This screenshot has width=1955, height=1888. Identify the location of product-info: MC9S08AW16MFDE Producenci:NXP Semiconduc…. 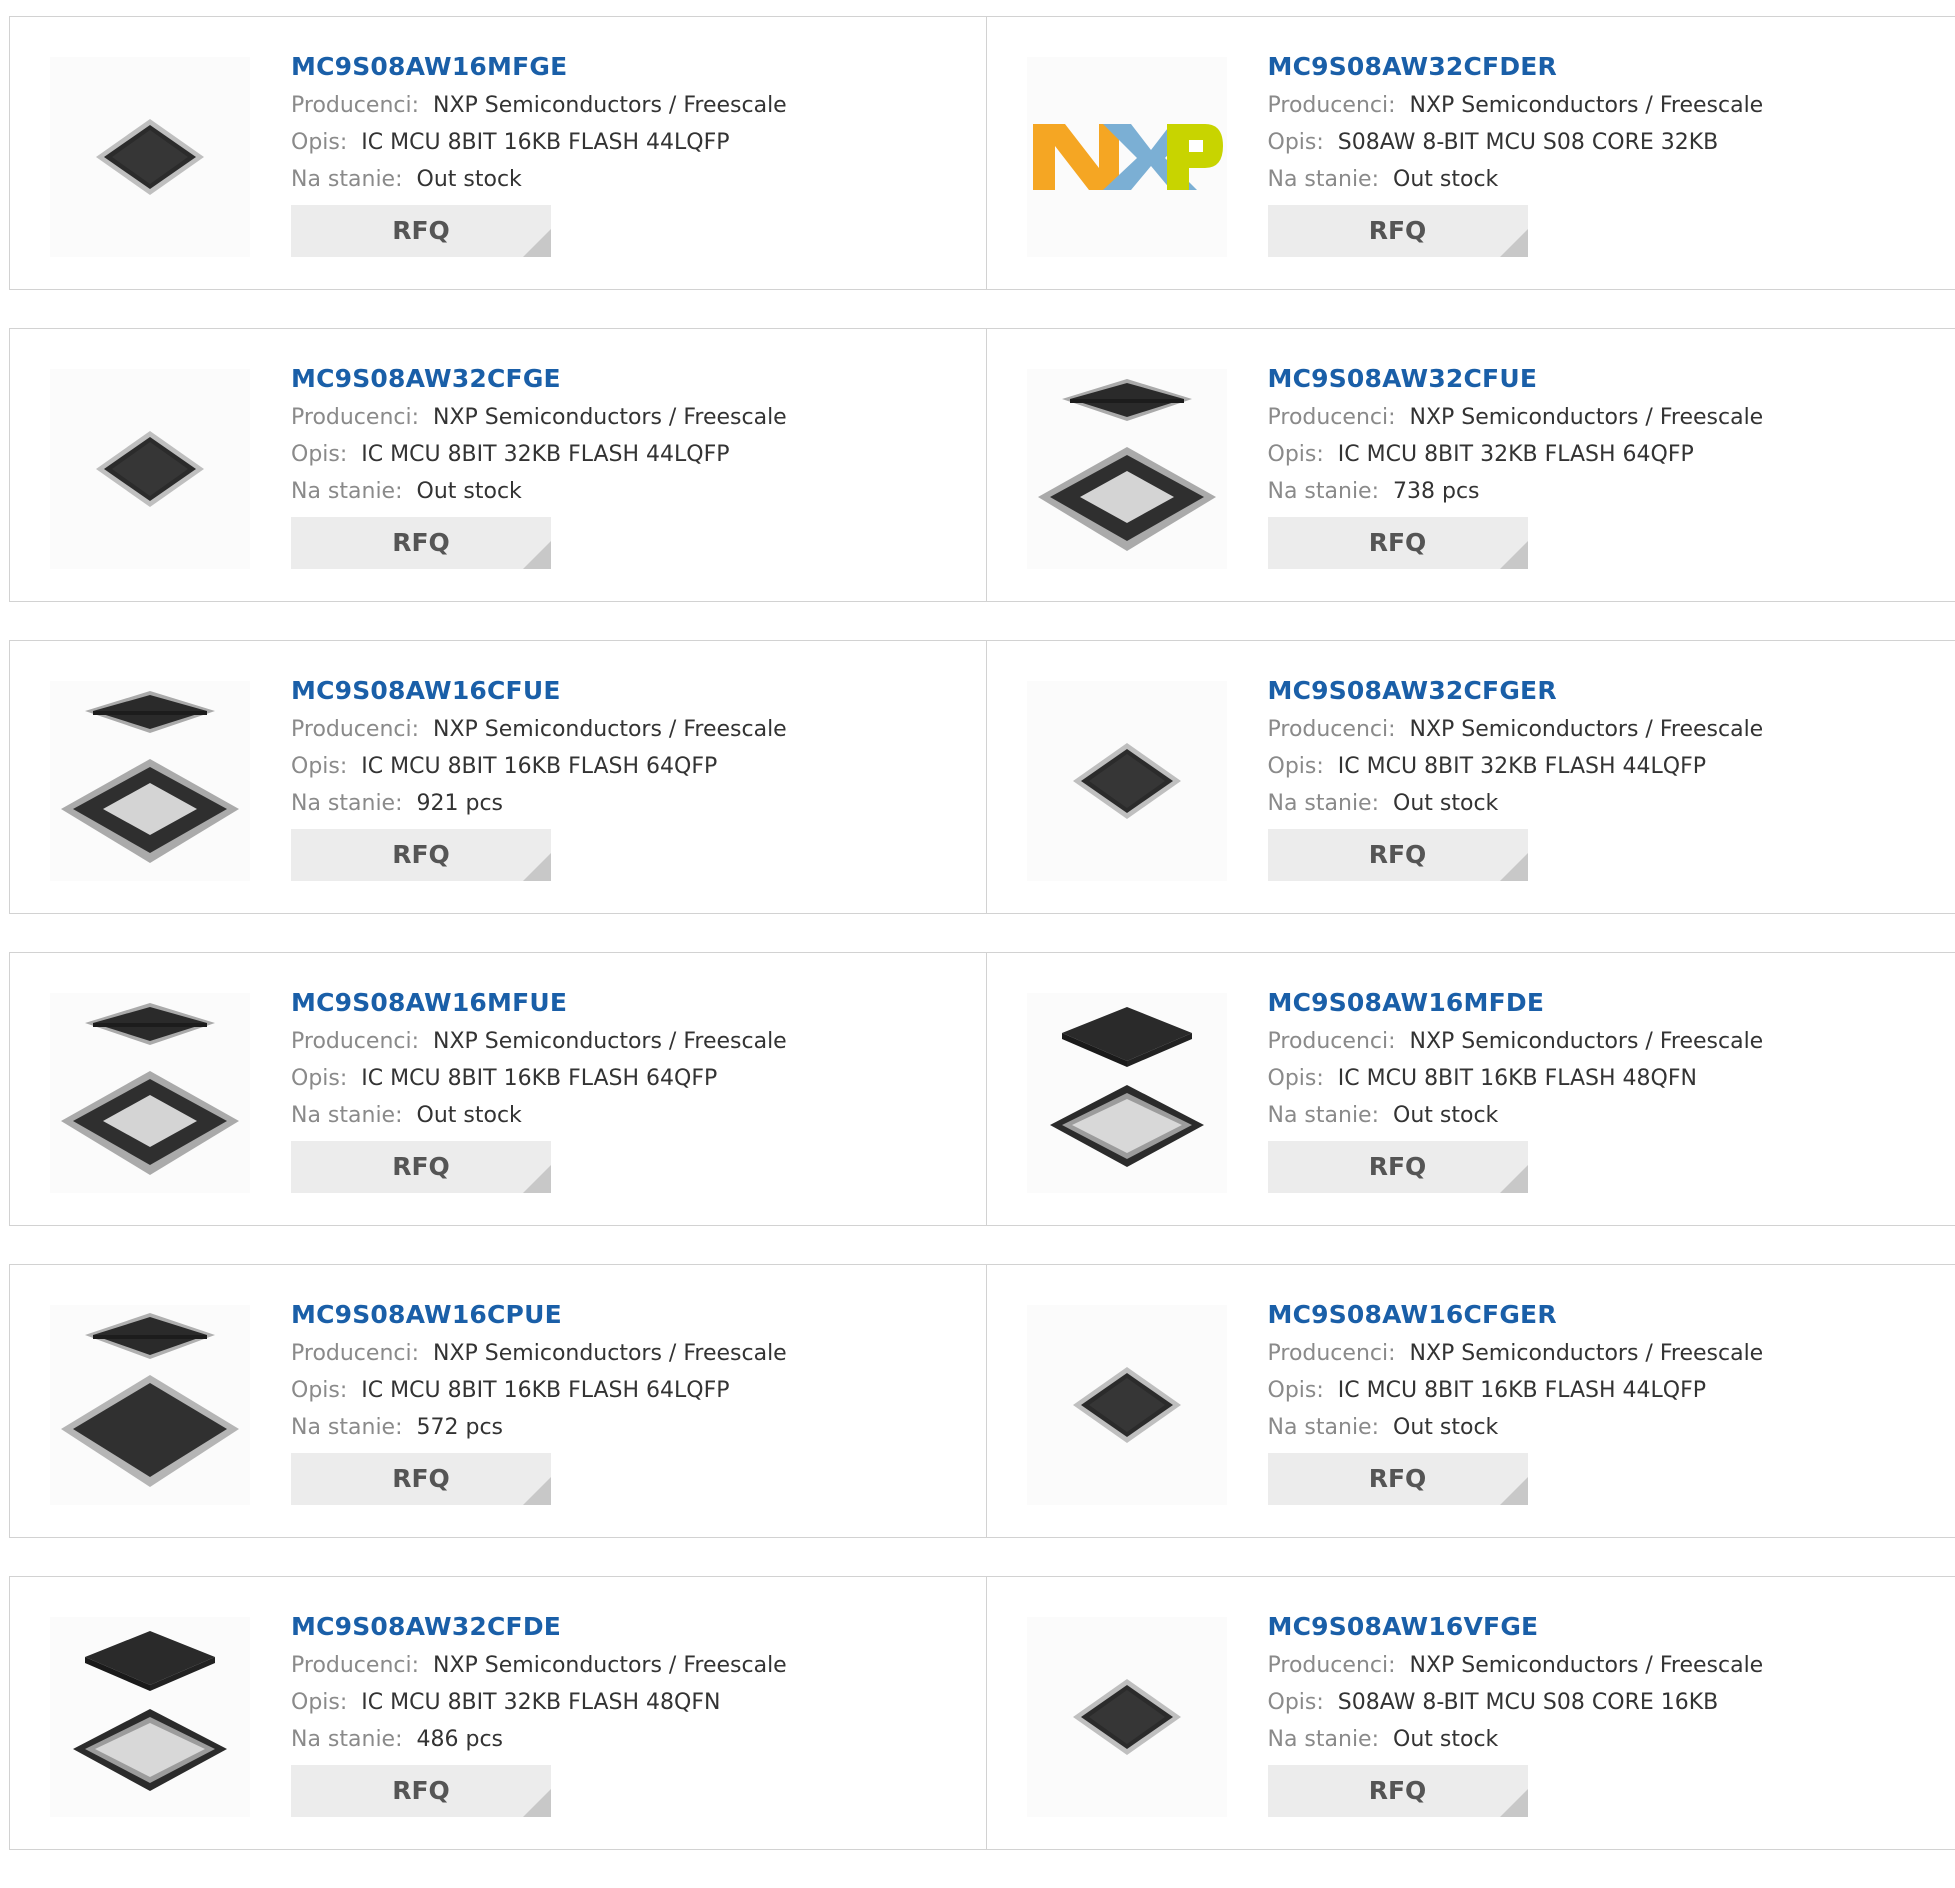
(1516, 1088).